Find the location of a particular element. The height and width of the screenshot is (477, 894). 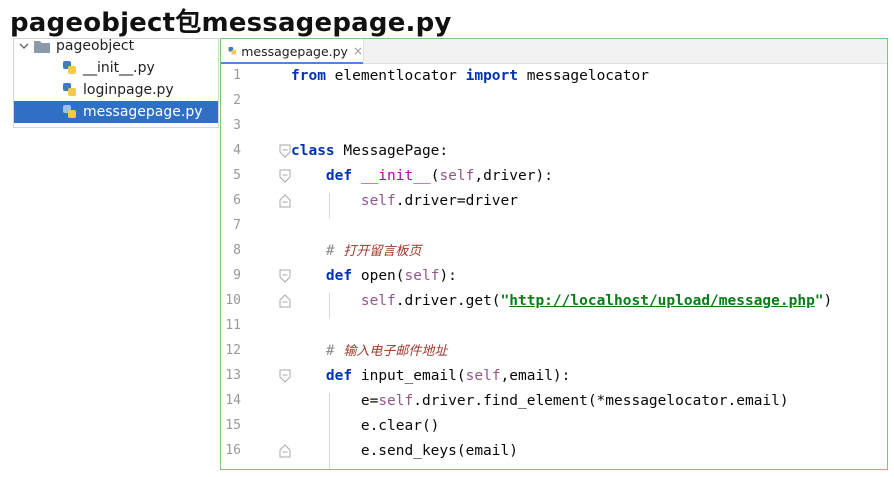

code-line-9: def open(self): is located at coordinates (374, 276).